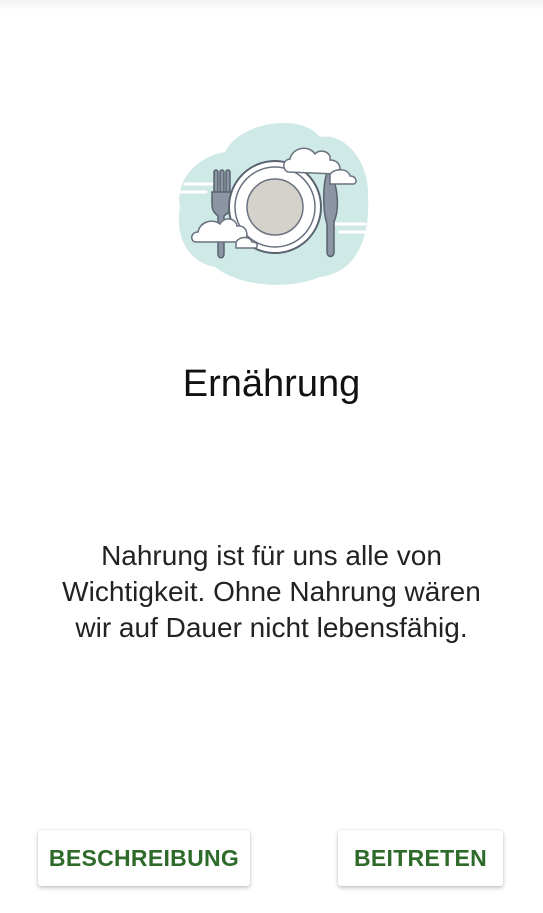  What do you see at coordinates (272, 202) in the screenshot?
I see `plate-fork-knife-icon` at bounding box center [272, 202].